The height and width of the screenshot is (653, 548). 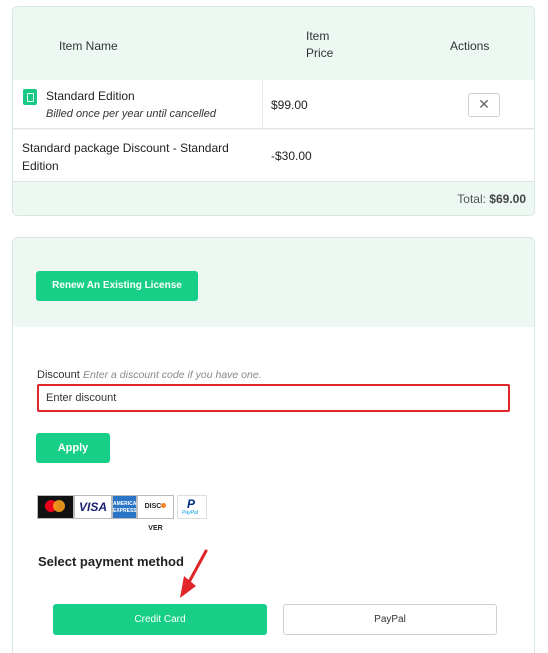 I want to click on payment-method-title: Select payment method, so click(x=111, y=561).